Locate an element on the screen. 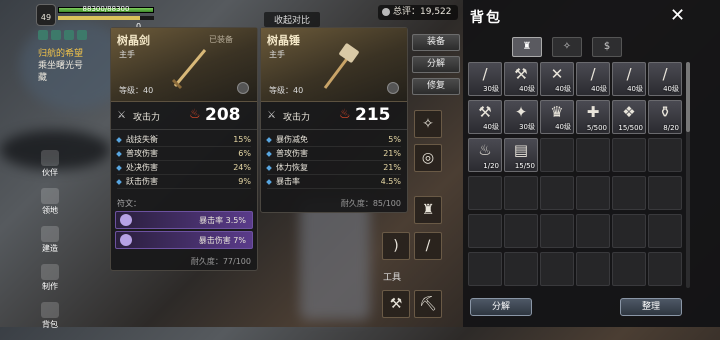 Image resolution: width=720 pixels, height=340 pixels. stat-value: 24% is located at coordinates (242, 167).